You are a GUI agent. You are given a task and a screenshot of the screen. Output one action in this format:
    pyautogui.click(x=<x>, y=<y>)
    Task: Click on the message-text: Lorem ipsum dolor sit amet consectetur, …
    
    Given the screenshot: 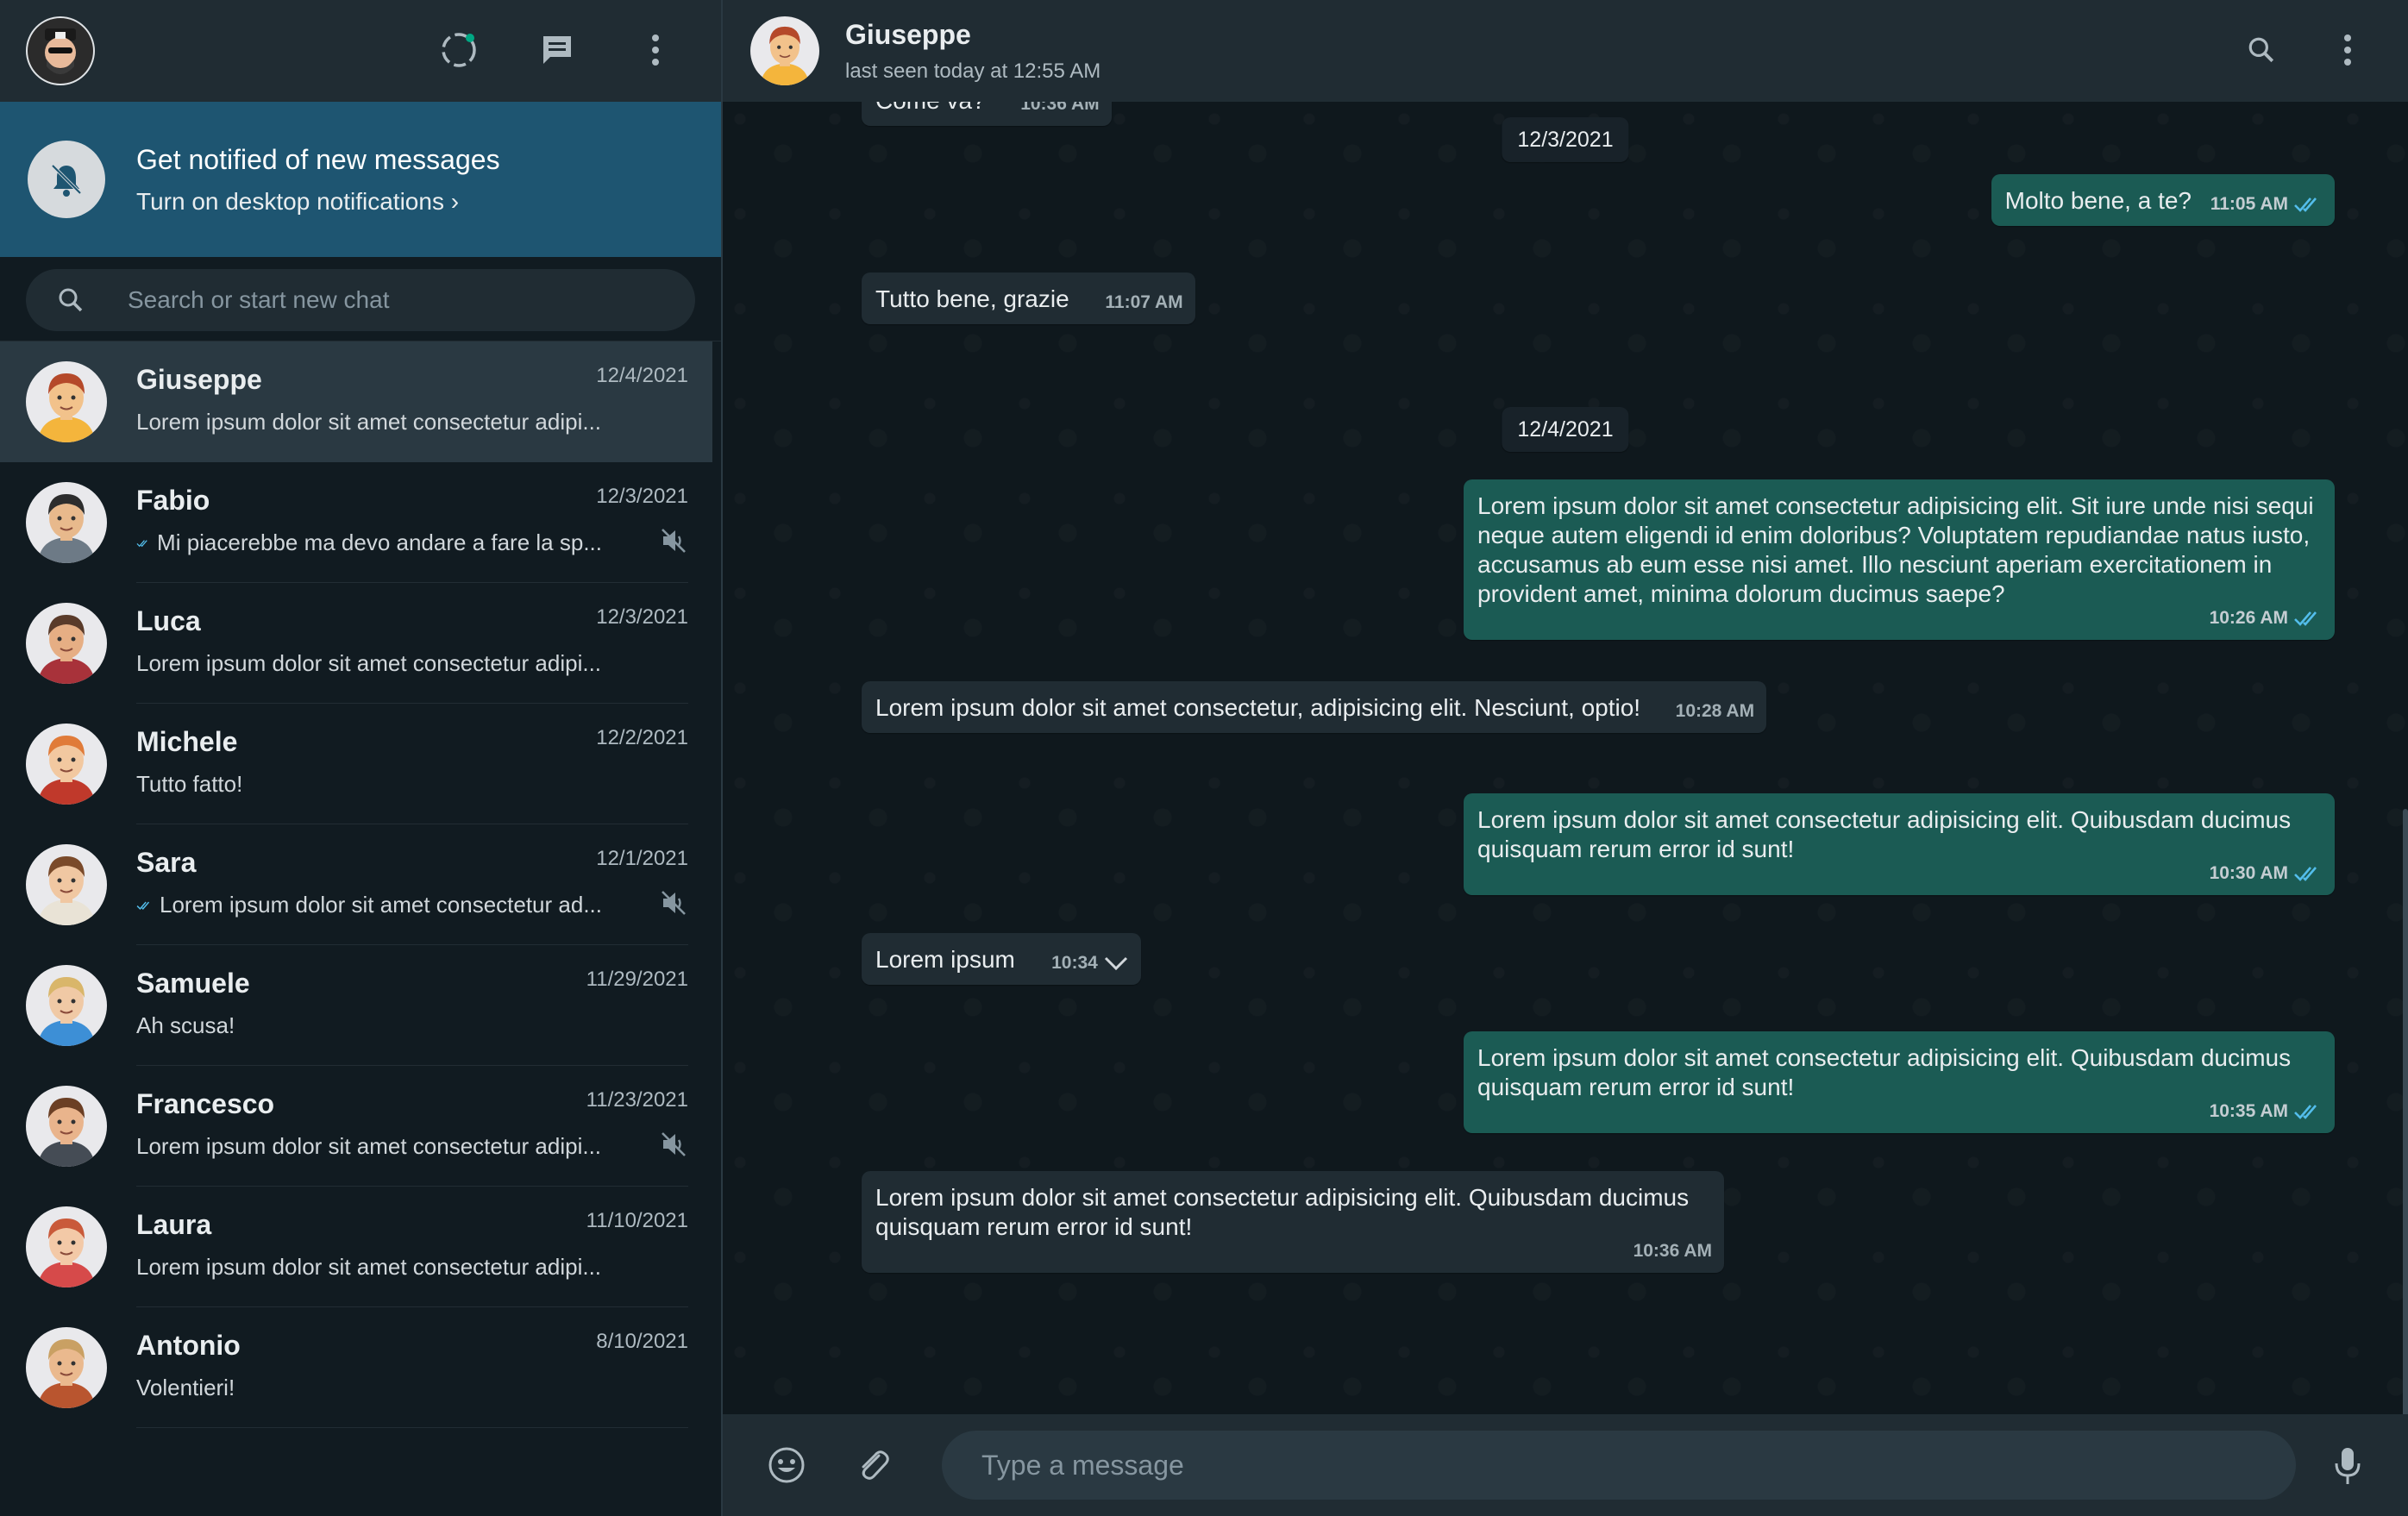 What is the action you would take?
    pyautogui.click(x=1258, y=707)
    